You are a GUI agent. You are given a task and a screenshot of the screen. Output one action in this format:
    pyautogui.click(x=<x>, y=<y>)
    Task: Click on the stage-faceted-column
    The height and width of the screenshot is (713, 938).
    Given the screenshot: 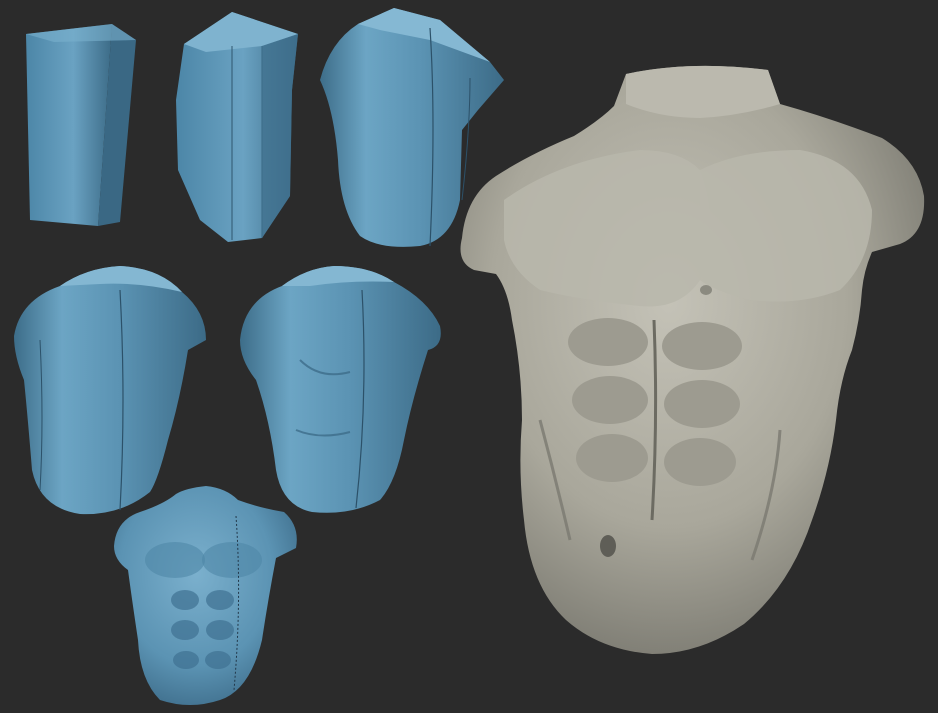 What is the action you would take?
    pyautogui.click(x=237, y=127)
    